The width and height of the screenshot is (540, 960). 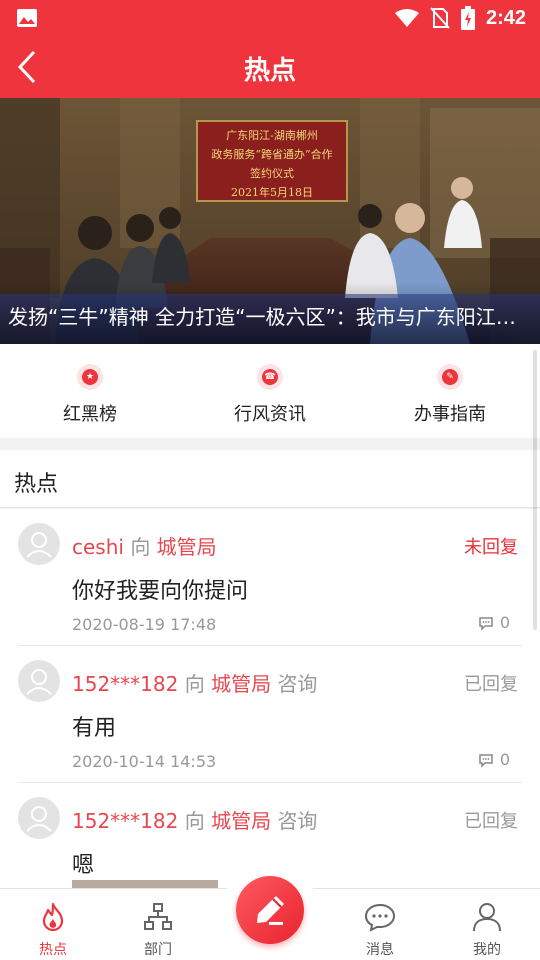 What do you see at coordinates (467, 18) in the screenshot?
I see `battery-charging-icon` at bounding box center [467, 18].